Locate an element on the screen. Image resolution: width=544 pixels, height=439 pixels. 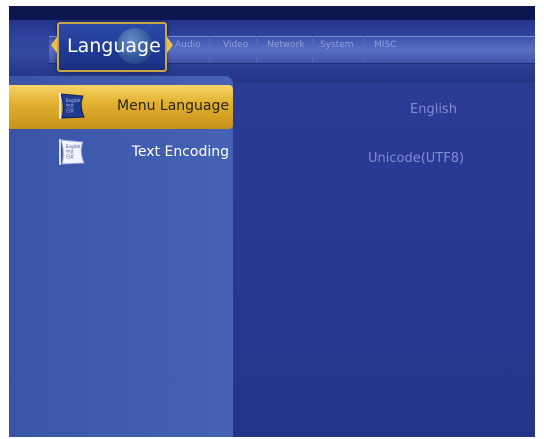
tab-language: Language is located at coordinates (112, 47).